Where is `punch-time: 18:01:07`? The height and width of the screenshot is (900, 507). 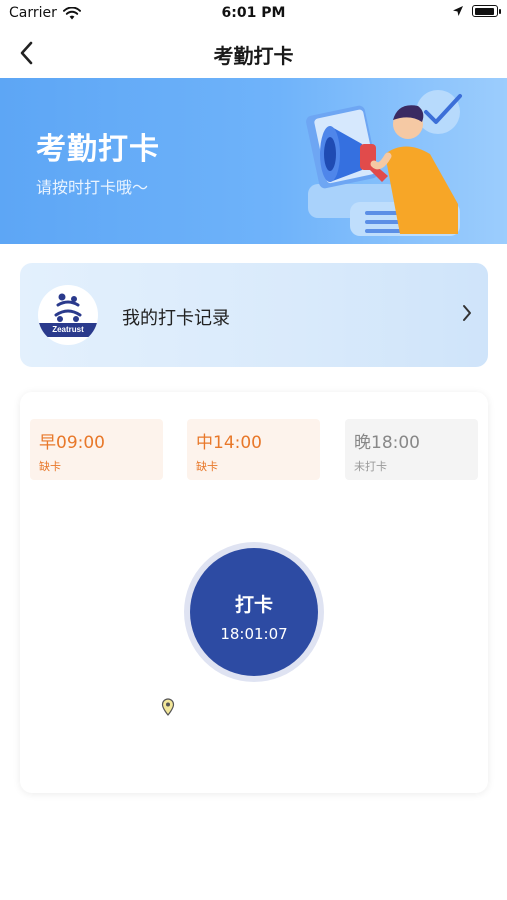
punch-time: 18:01:07 is located at coordinates (254, 634).